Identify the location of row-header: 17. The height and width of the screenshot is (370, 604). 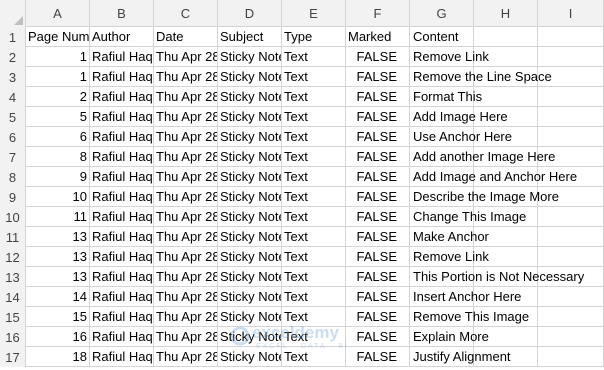
(13, 357).